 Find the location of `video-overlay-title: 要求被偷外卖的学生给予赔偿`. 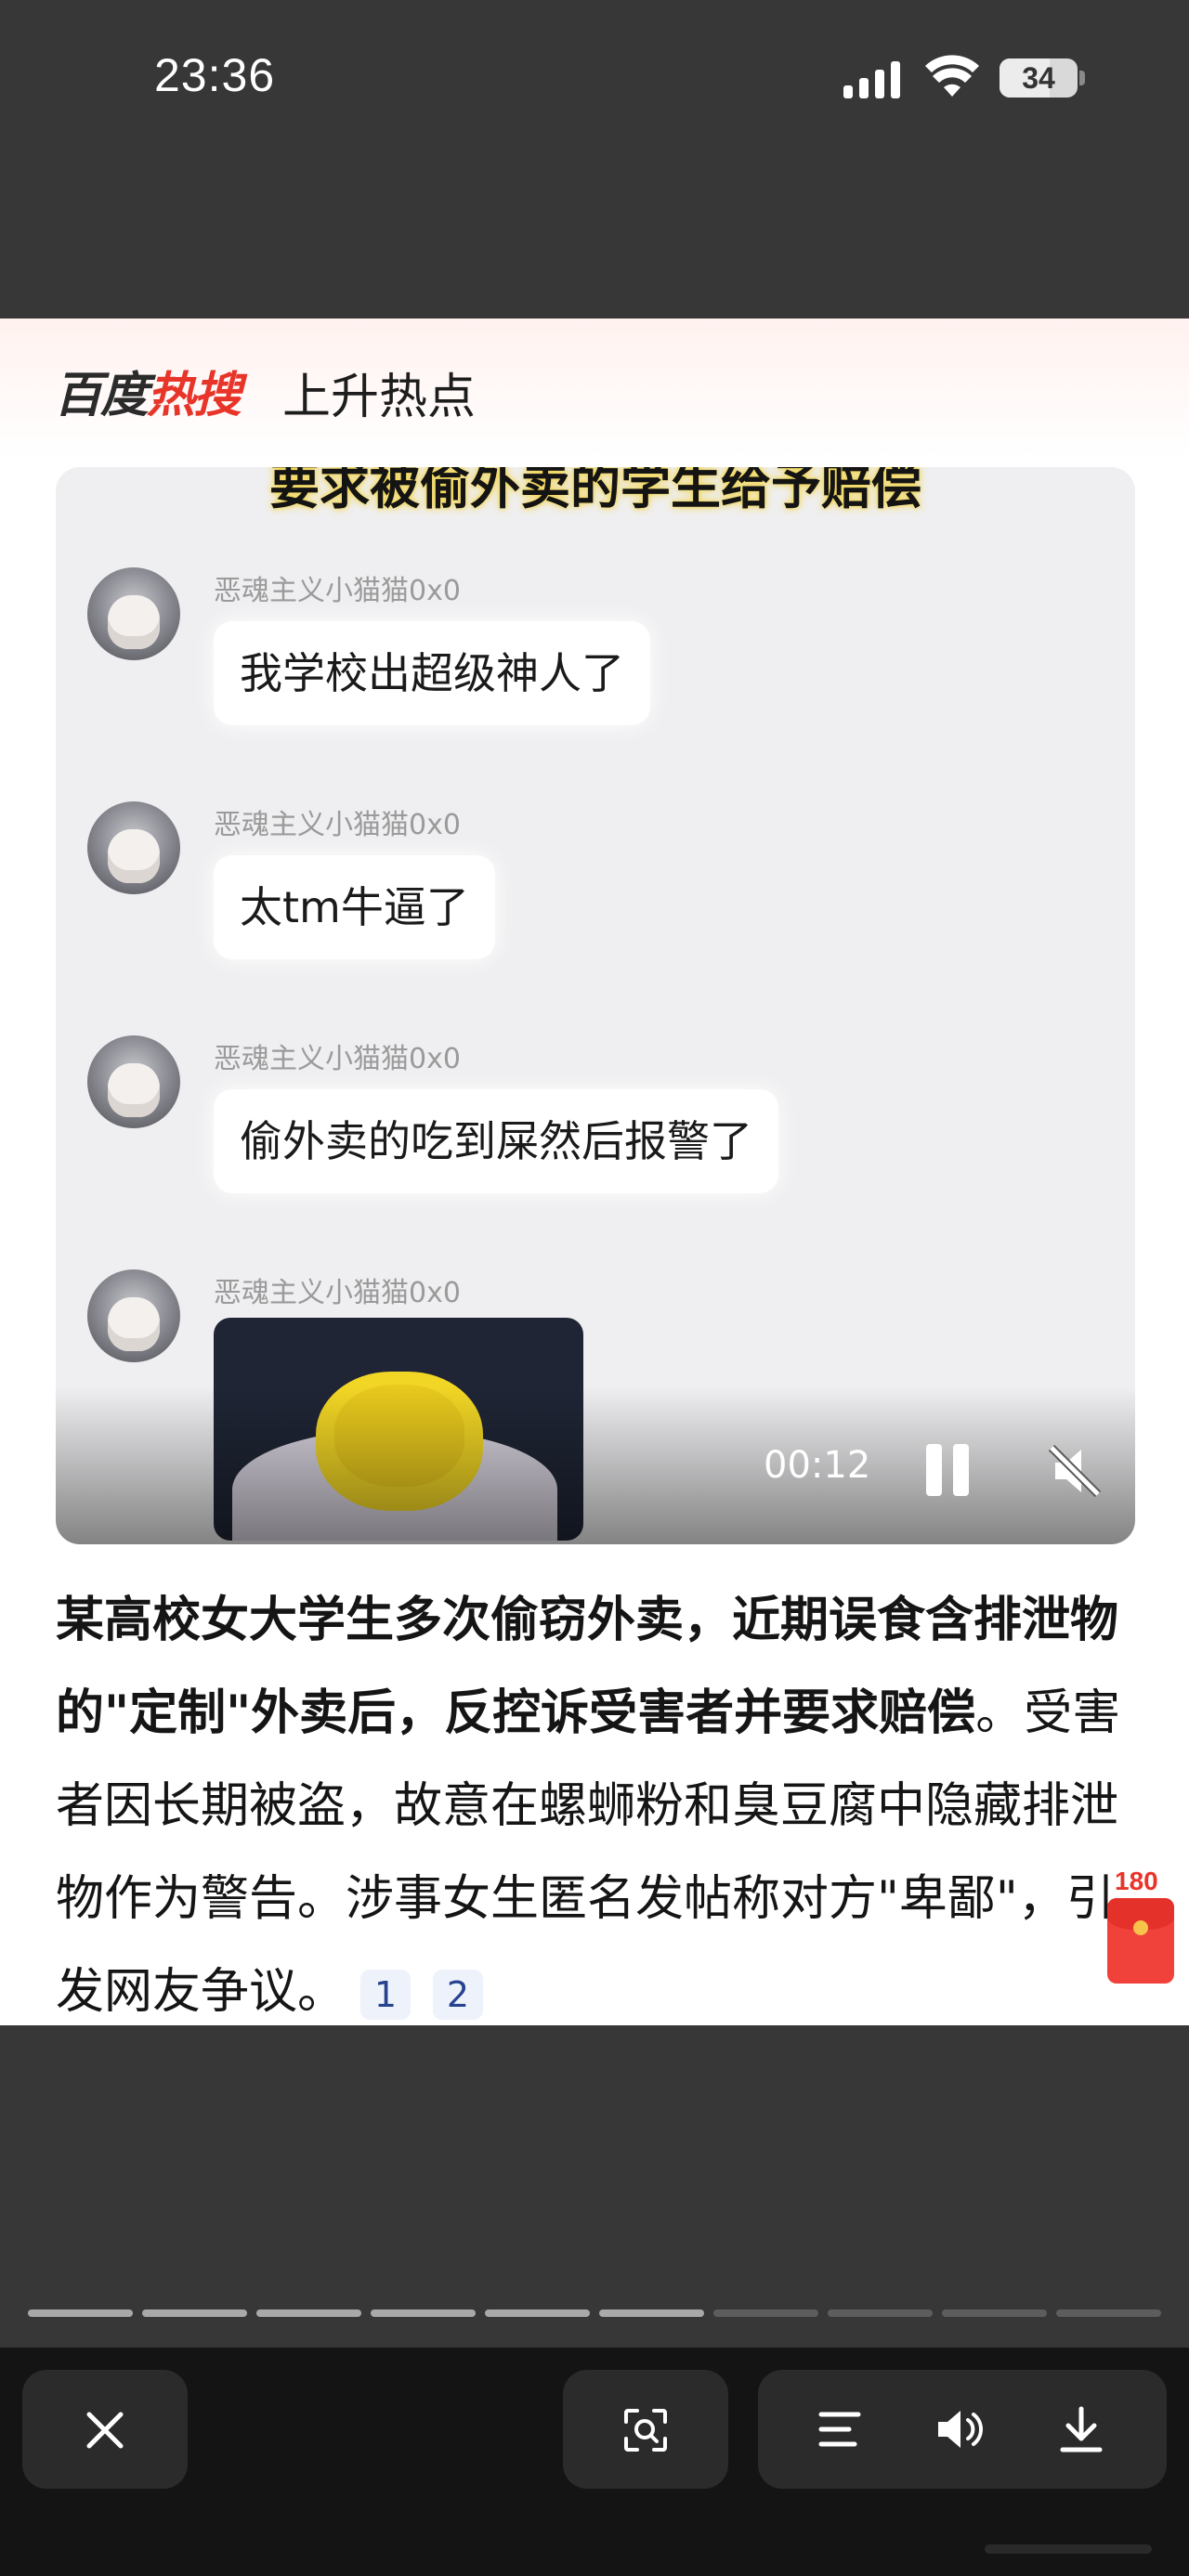

video-overlay-title: 要求被偷外卖的学生给予赔偿 is located at coordinates (595, 491).